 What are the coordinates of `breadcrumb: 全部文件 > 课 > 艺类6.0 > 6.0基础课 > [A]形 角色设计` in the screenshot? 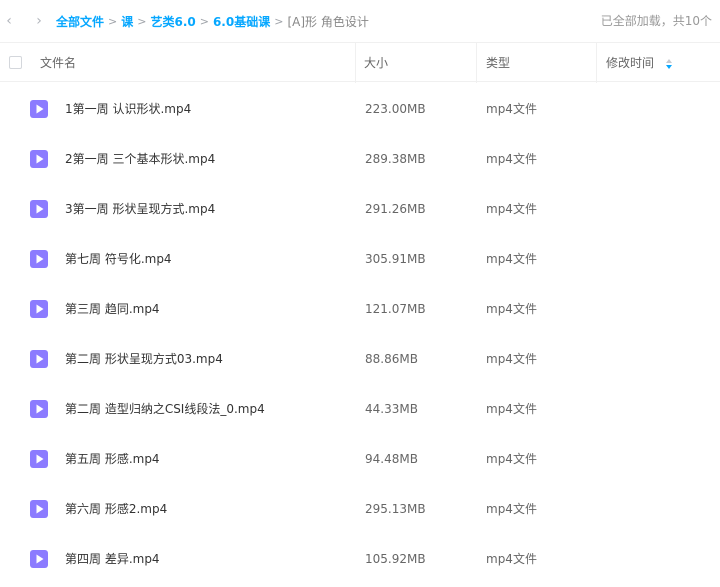 It's located at (212, 21).